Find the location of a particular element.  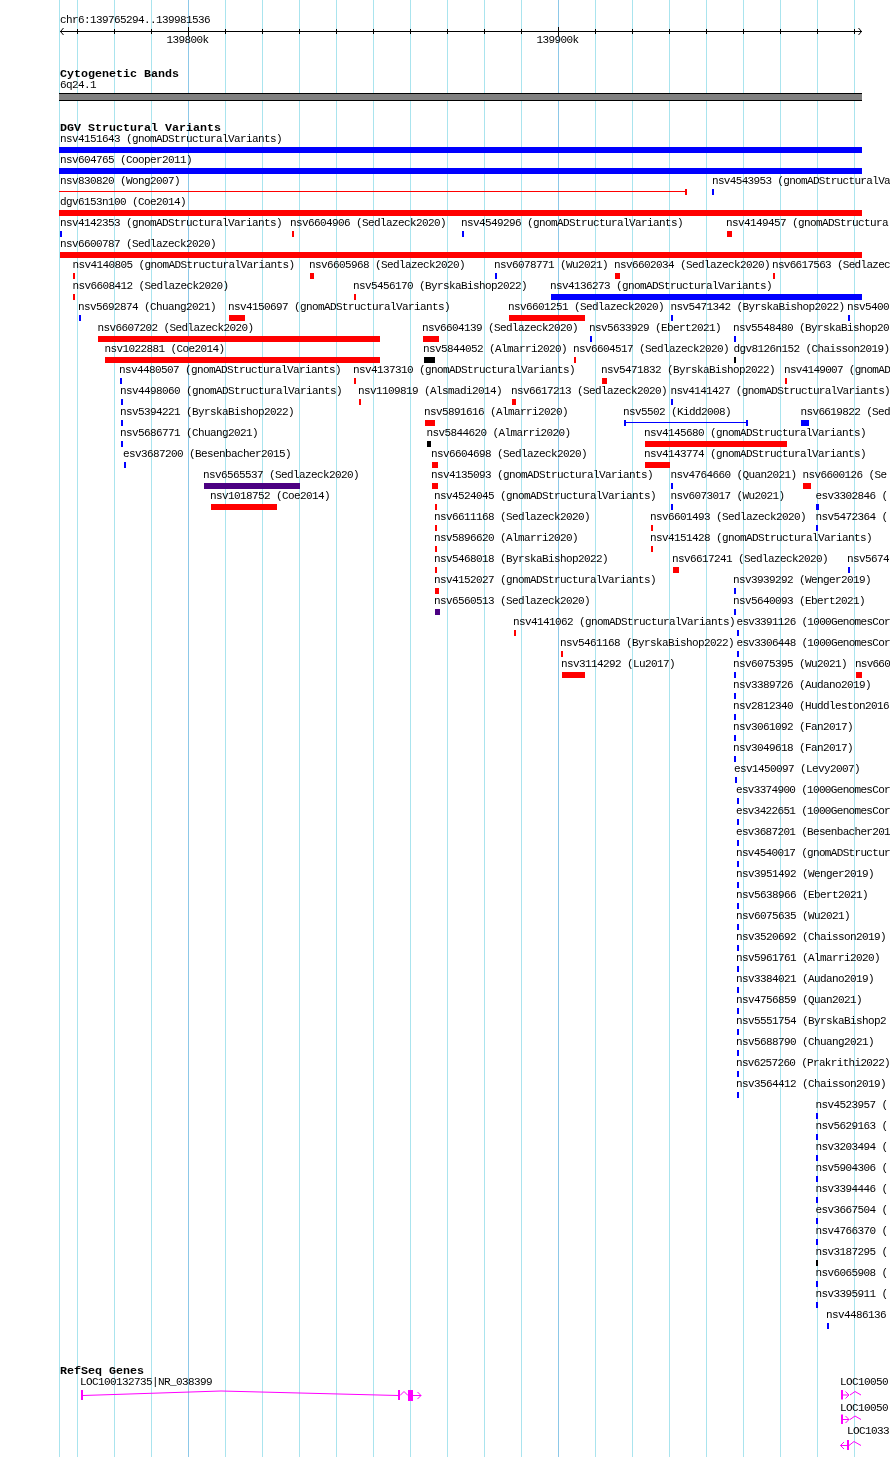

variant-label: nsv6565537 (Sedlazeck2020) is located at coordinates (281, 475).